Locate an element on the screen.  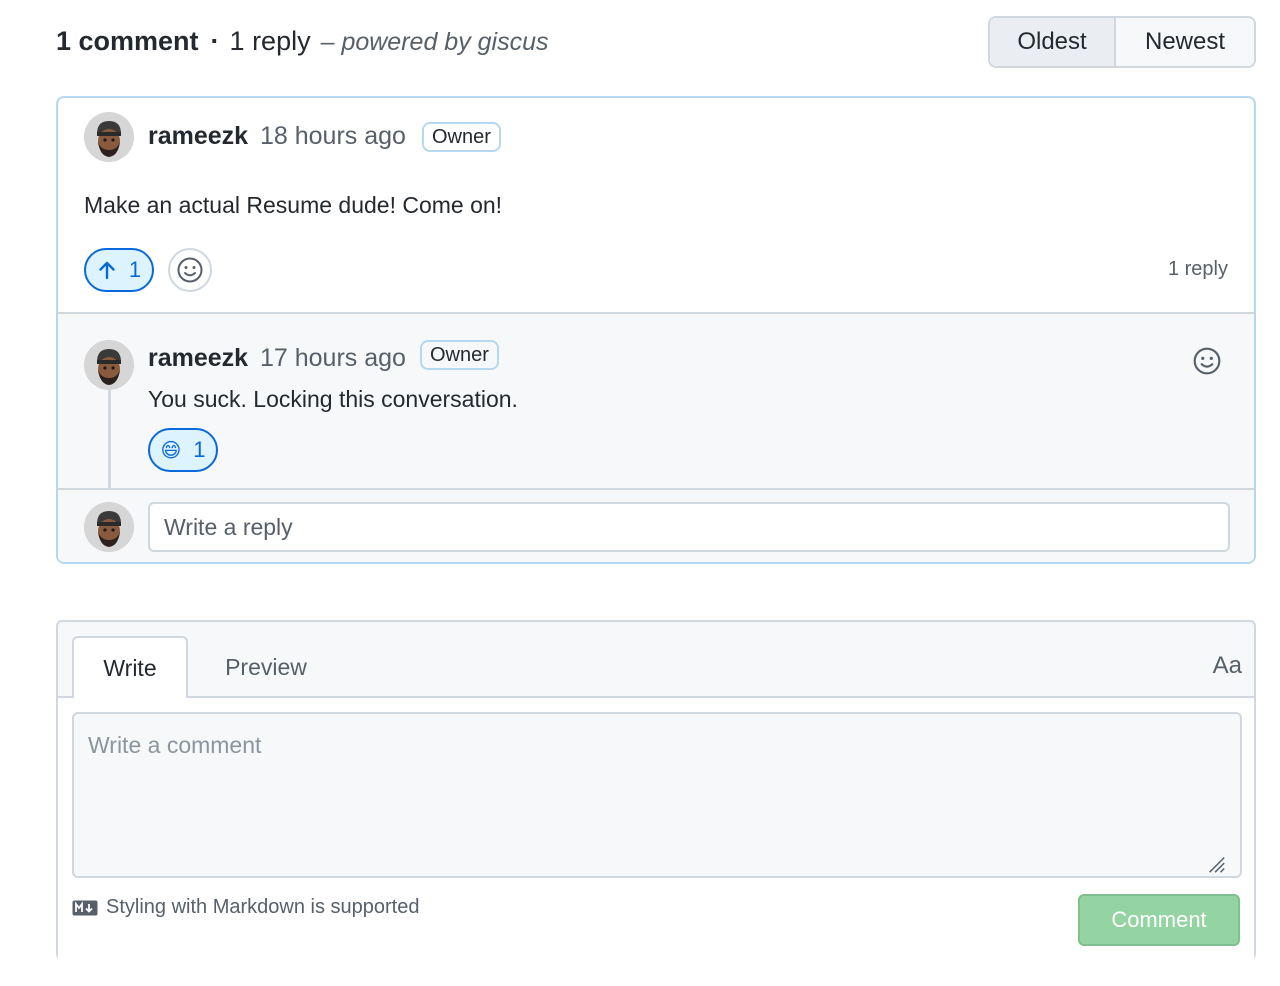
reply-author: rameezk is located at coordinates (198, 358).